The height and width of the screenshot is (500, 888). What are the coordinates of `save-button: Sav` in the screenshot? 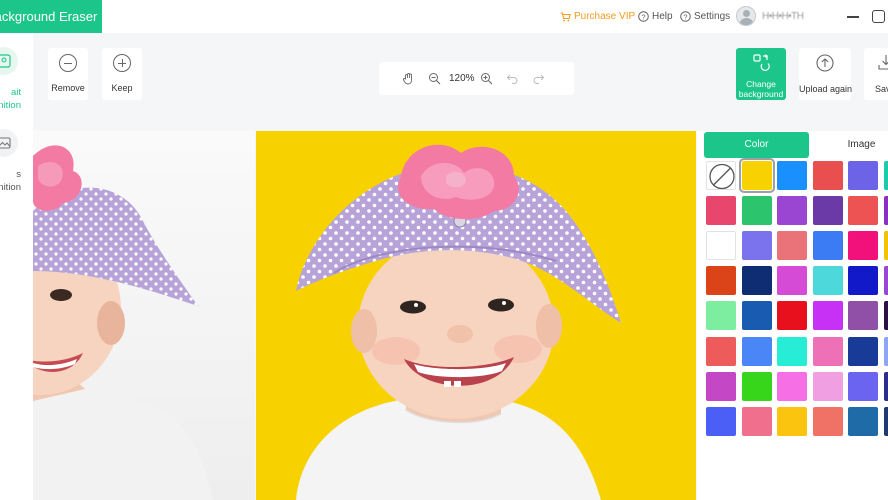 It's located at (876, 74).